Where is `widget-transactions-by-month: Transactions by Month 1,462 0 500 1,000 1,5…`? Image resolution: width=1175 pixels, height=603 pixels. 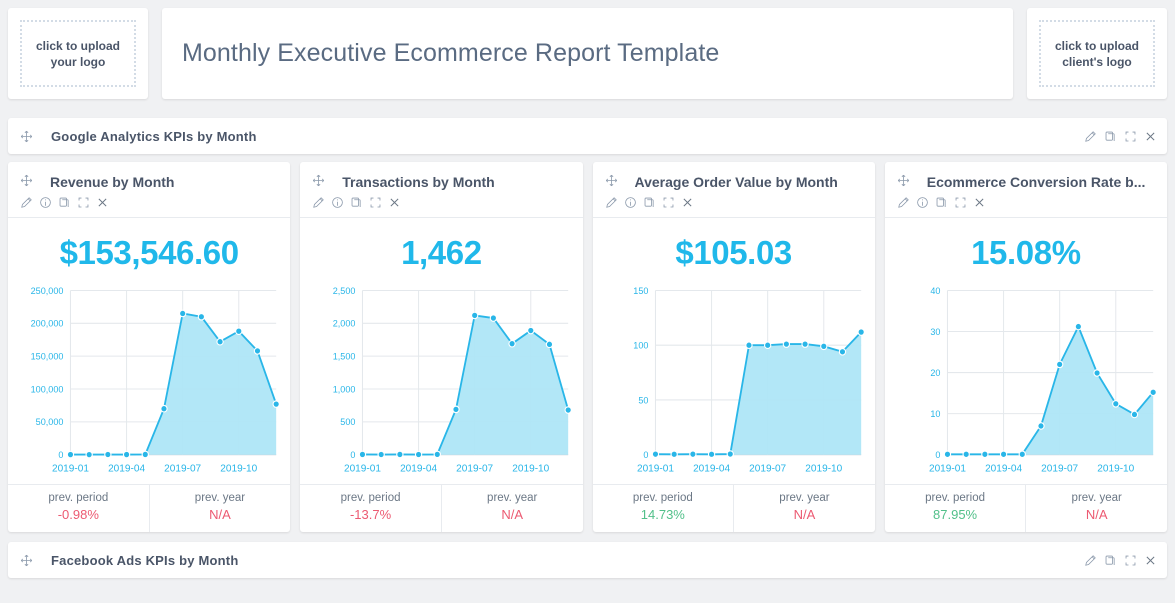 widget-transactions-by-month: Transactions by Month 1,462 0 500 1,000 1,5… is located at coordinates (441, 347).